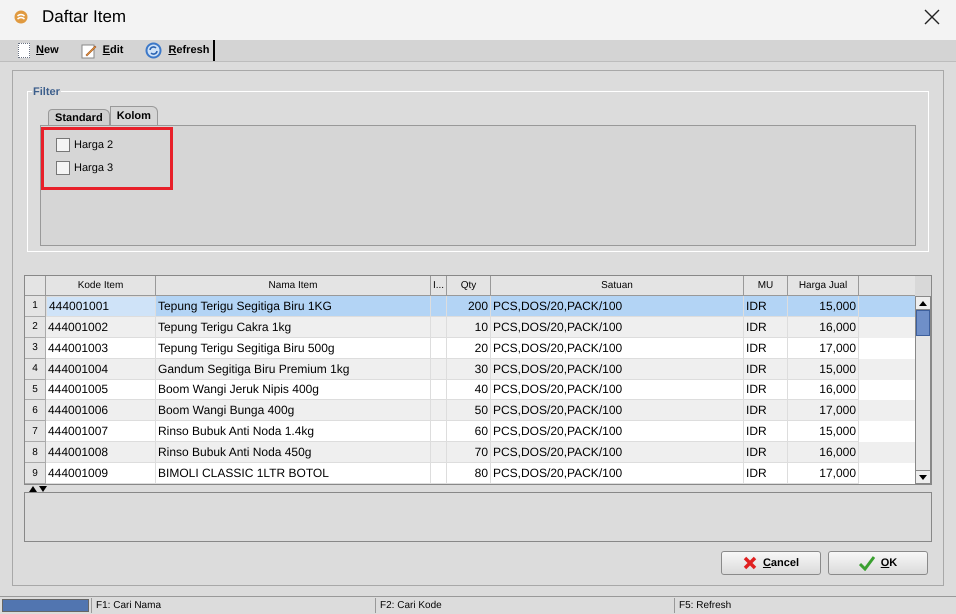 Image resolution: width=956 pixels, height=614 pixels. Describe the element at coordinates (88, 50) in the screenshot. I see `pencil-page-icon` at that location.